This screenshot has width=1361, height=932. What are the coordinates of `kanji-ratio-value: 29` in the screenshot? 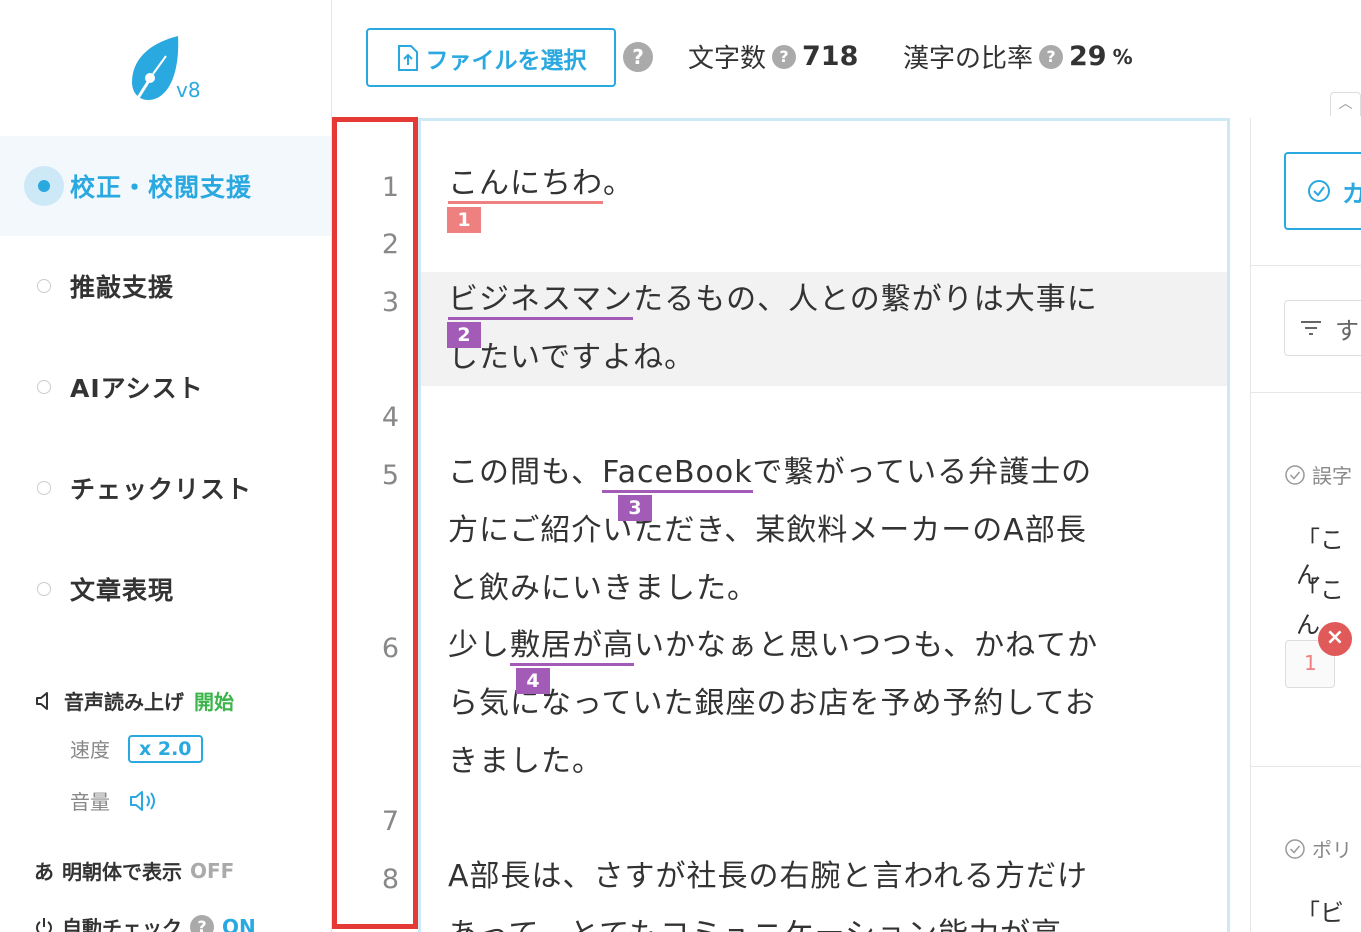 It's located at (1088, 56).